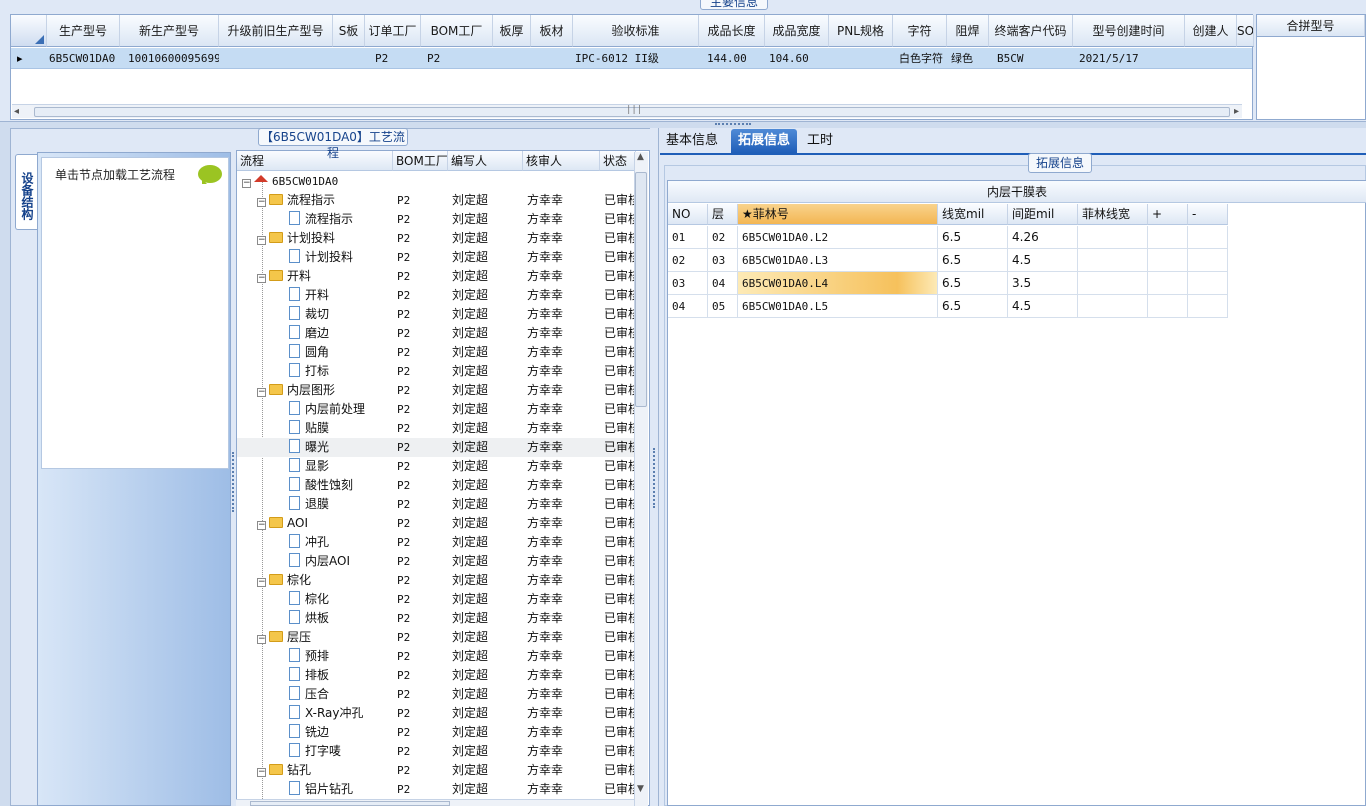 This screenshot has width=1366, height=806. Describe the element at coordinates (1236, 111) in the screenshot. I see `scroll-right-icon: ▸` at that location.